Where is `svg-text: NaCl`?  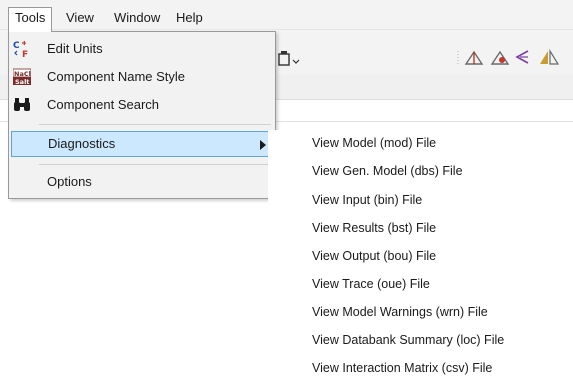
svg-text: NaCl is located at coordinates (22, 74).